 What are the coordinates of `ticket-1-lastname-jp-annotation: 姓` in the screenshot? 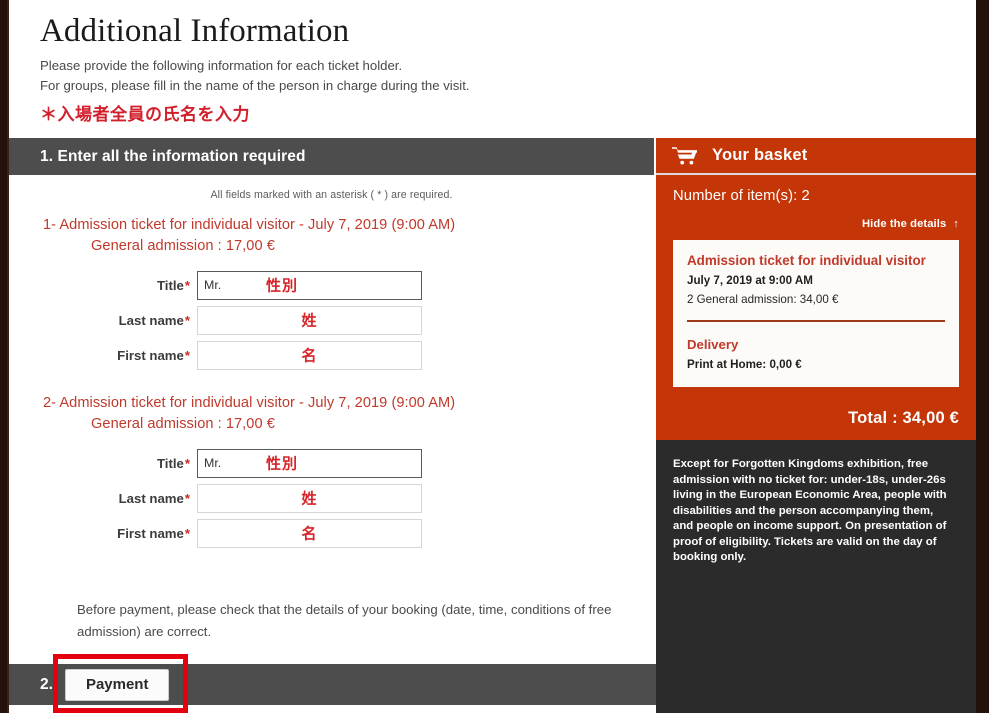 It's located at (309, 321).